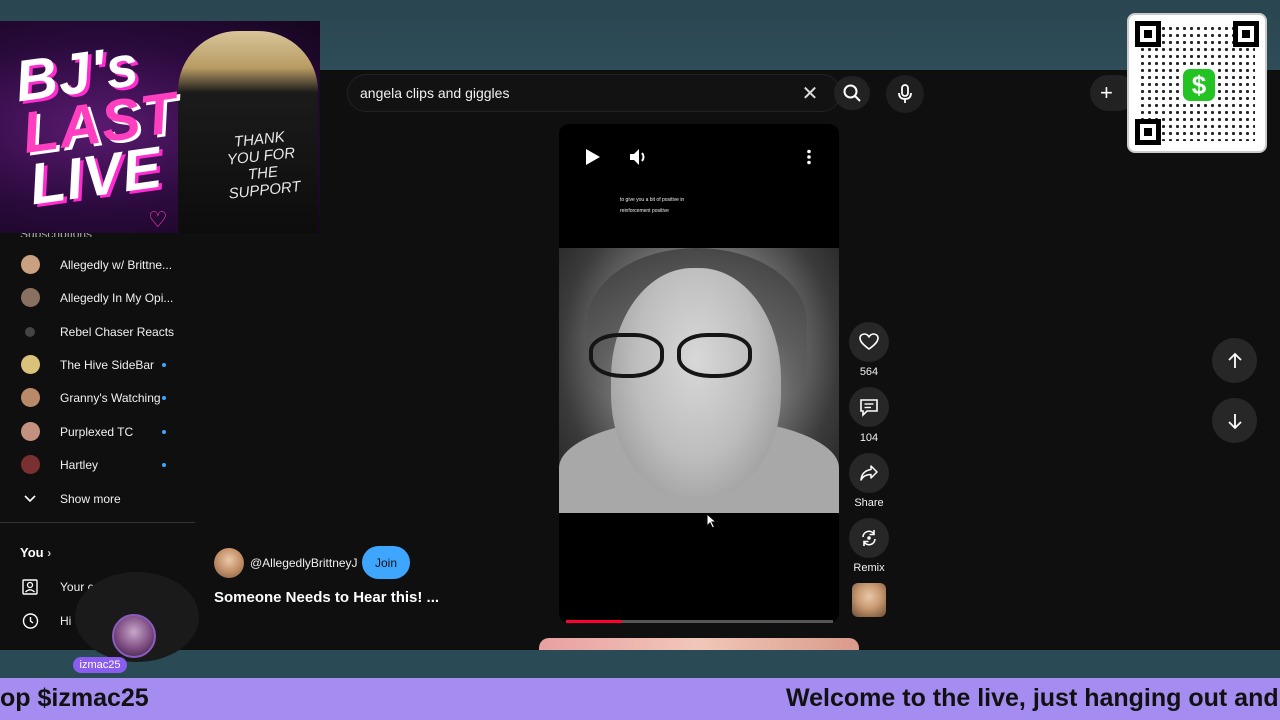  What do you see at coordinates (869, 600) in the screenshot?
I see `channel-thumbnail` at bounding box center [869, 600].